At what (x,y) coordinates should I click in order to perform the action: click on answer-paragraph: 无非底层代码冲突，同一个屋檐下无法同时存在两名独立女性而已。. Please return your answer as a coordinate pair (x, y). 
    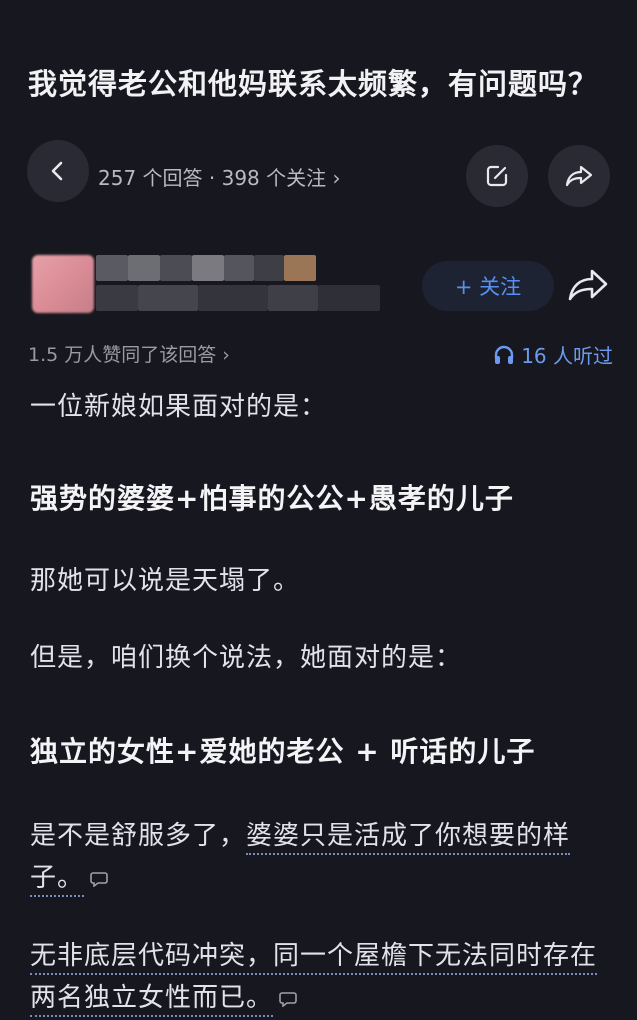
    Looking at the image, I should click on (320, 977).